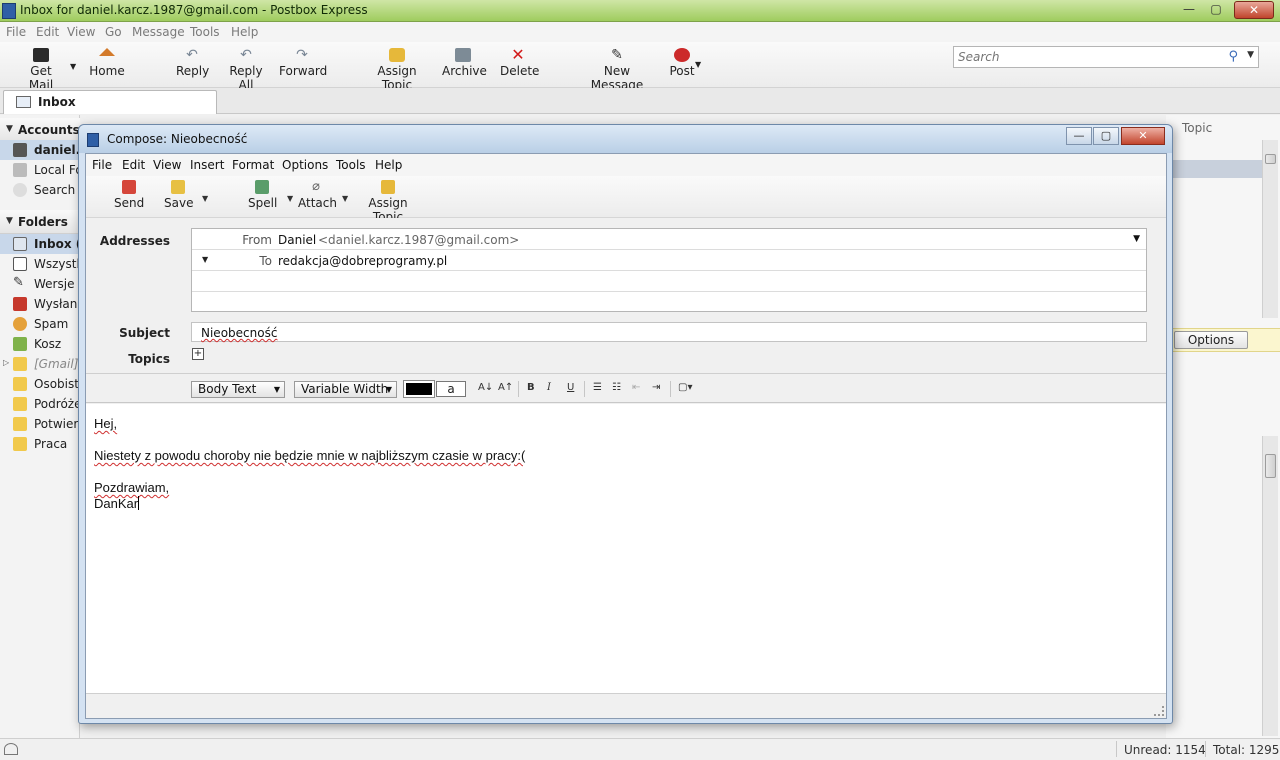 This screenshot has width=1280, height=760. I want to click on attach-button: ⌀ Attach, so click(317, 195).